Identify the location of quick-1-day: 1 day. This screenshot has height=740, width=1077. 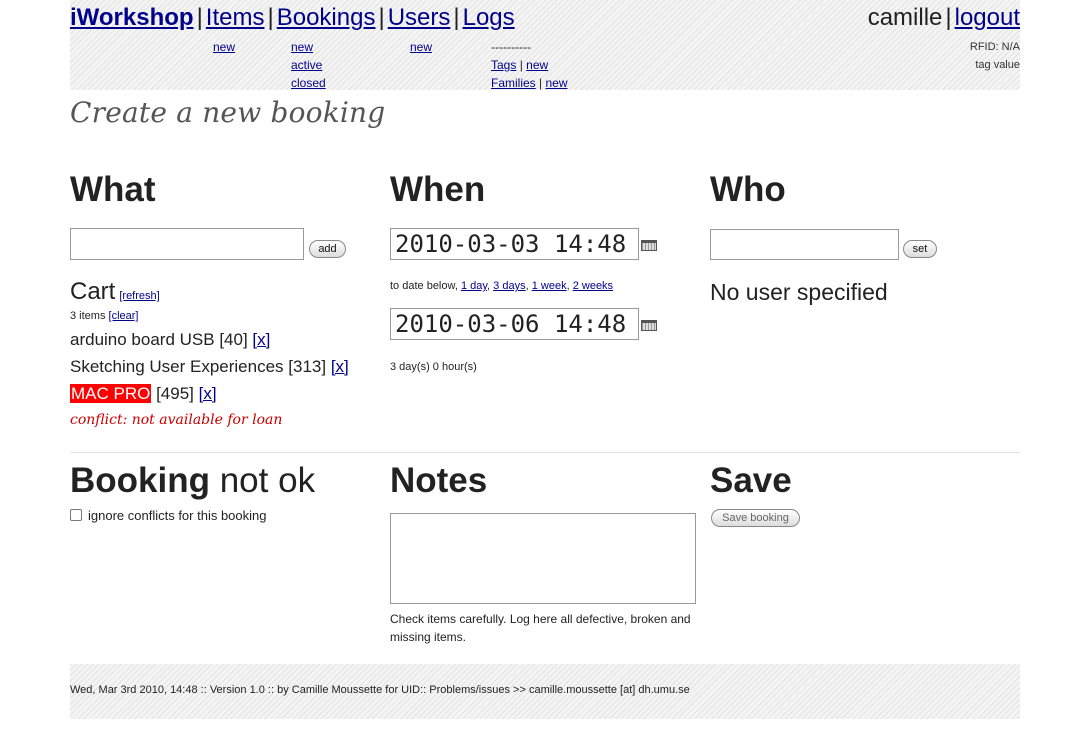
(474, 286).